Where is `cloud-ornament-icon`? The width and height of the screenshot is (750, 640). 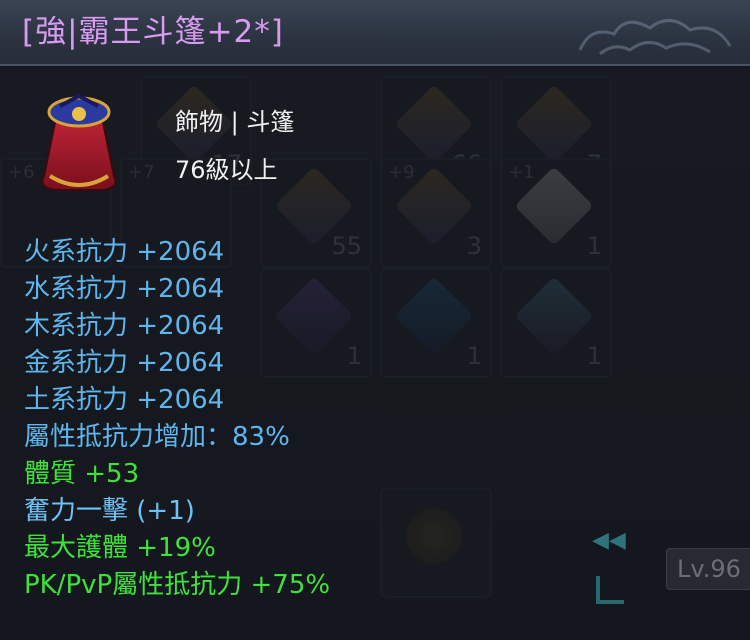 cloud-ornament-icon is located at coordinates (655, 37).